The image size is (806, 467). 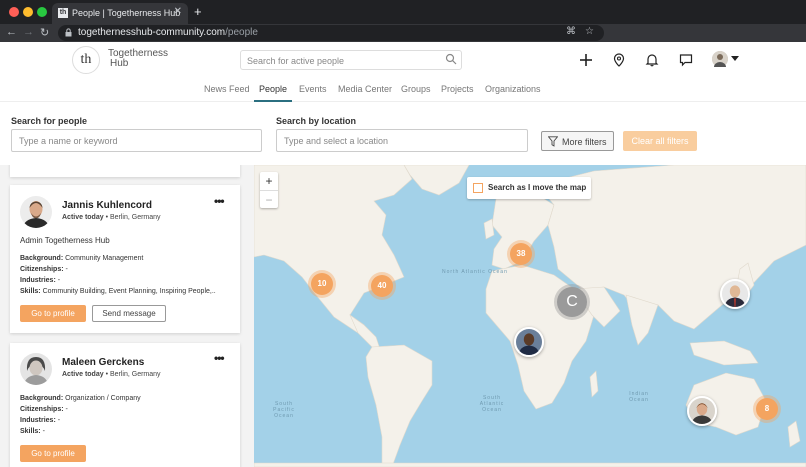 I want to click on nav-people: People, so click(x=273, y=89).